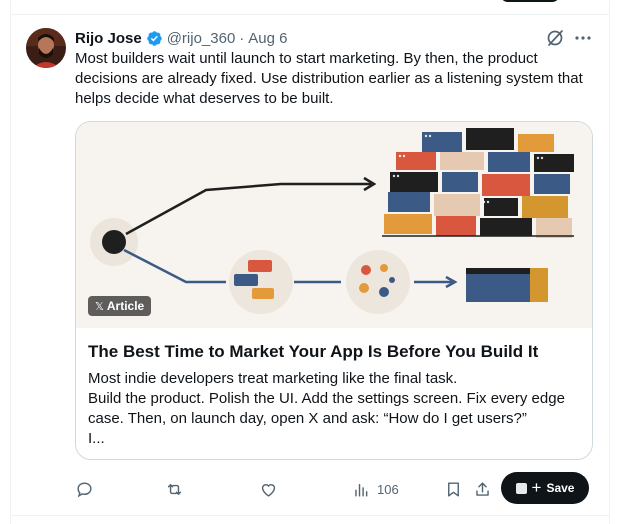  What do you see at coordinates (521, 488) in the screenshot?
I see `save-square-icon` at bounding box center [521, 488].